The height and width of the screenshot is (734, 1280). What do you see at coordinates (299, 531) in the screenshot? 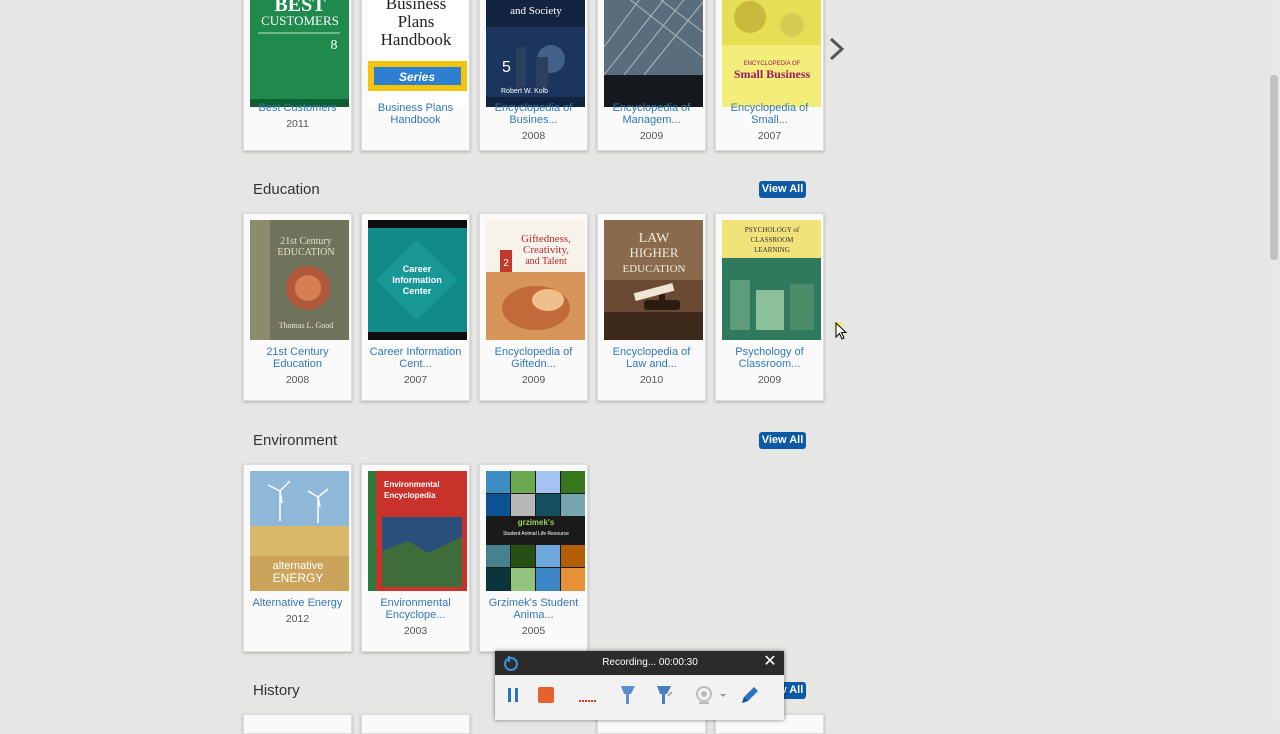
I see `book-cover-alt-energy: alternative ENERGY` at bounding box center [299, 531].